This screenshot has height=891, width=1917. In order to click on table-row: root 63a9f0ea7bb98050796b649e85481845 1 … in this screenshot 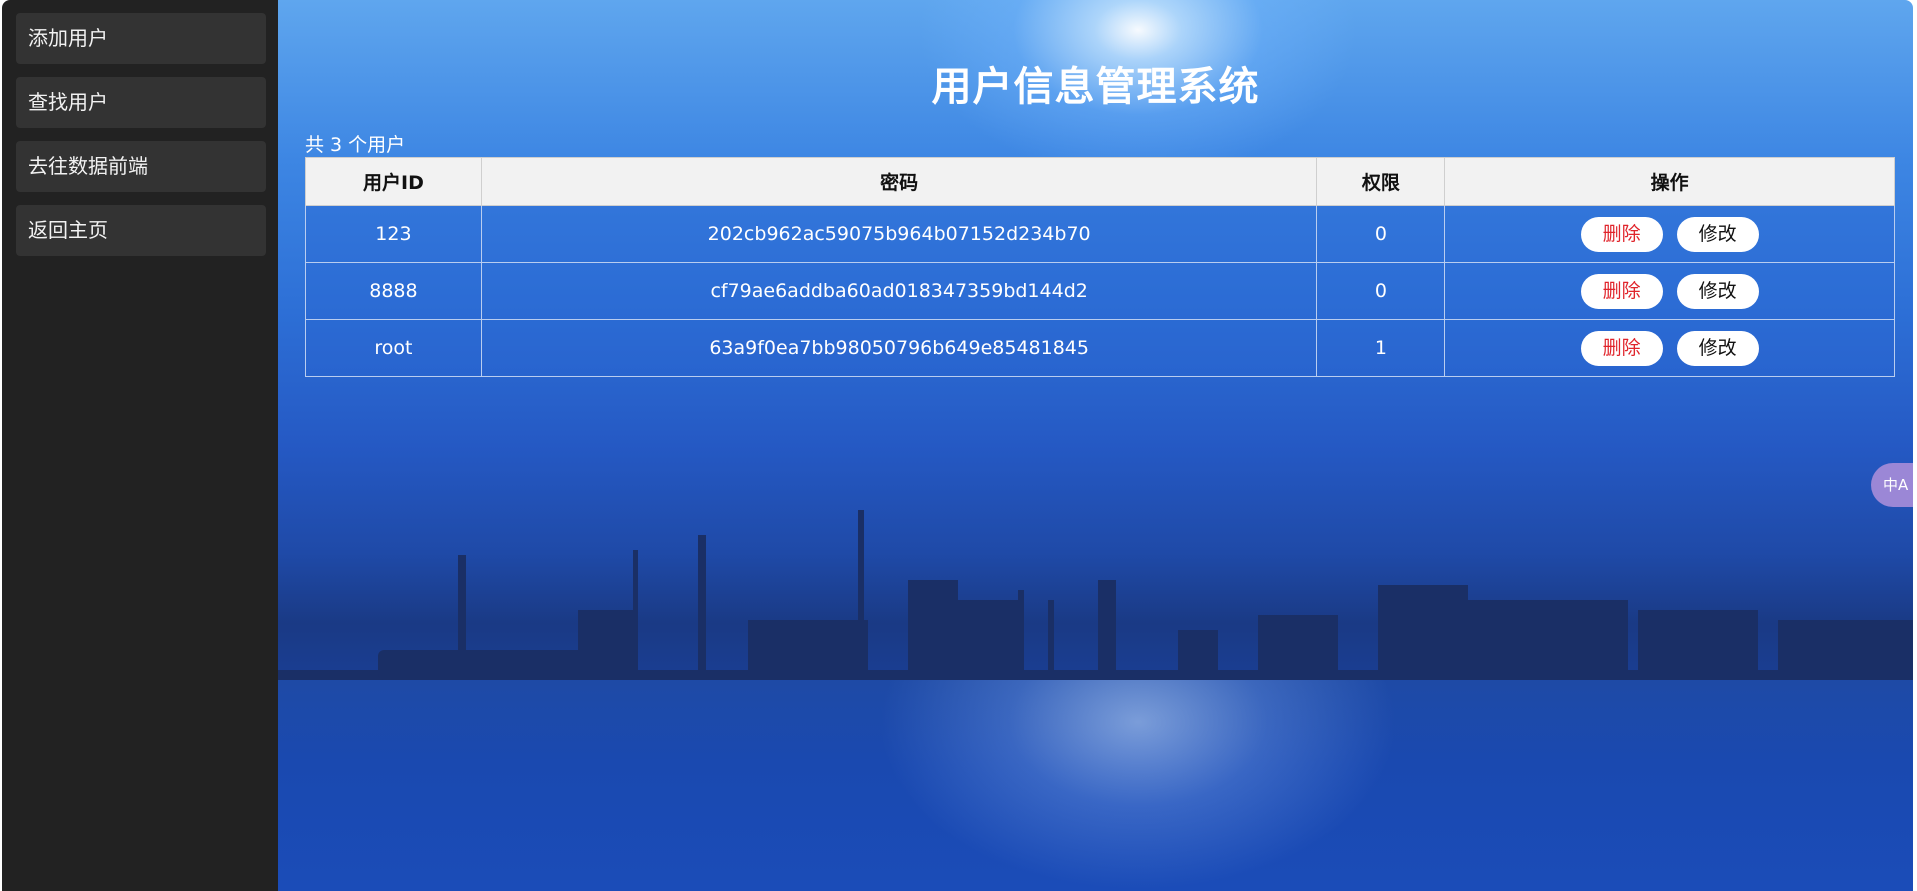, I will do `click(1100, 348)`.